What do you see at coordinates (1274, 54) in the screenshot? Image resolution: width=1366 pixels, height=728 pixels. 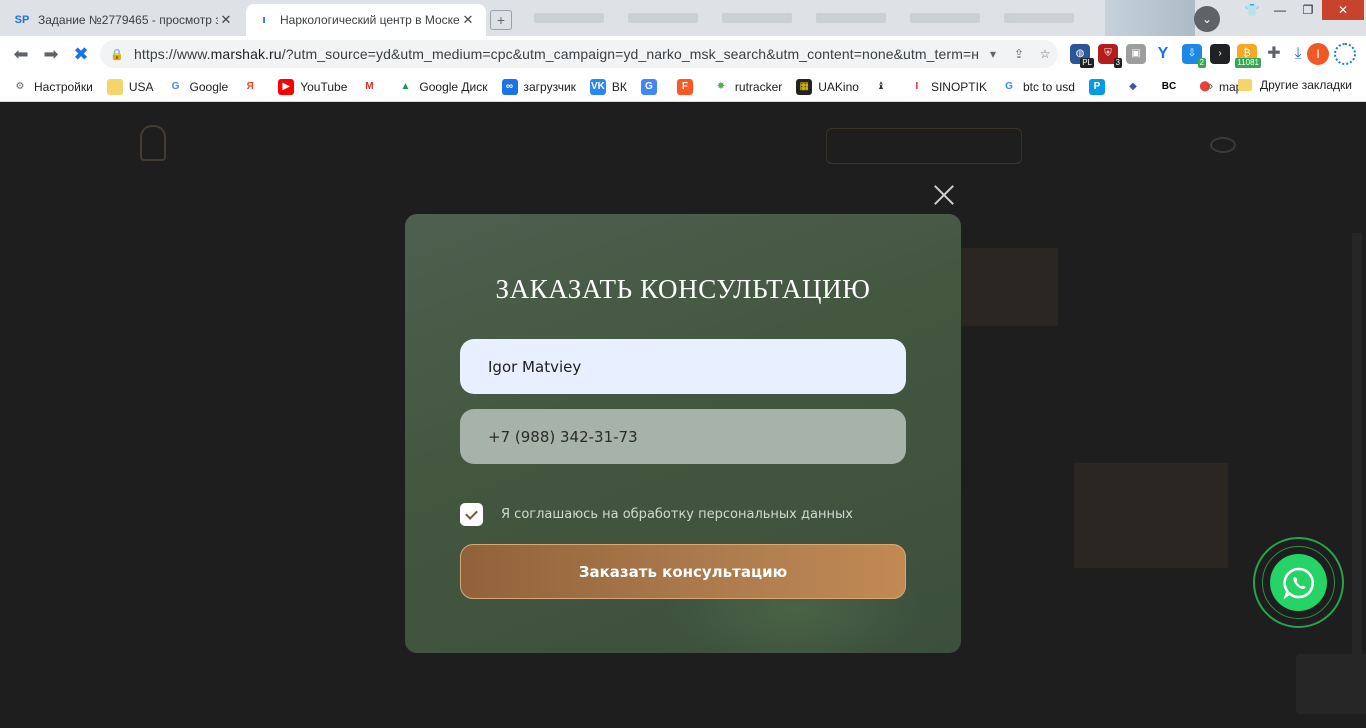 I see `puzzle-icon: ✚` at bounding box center [1274, 54].